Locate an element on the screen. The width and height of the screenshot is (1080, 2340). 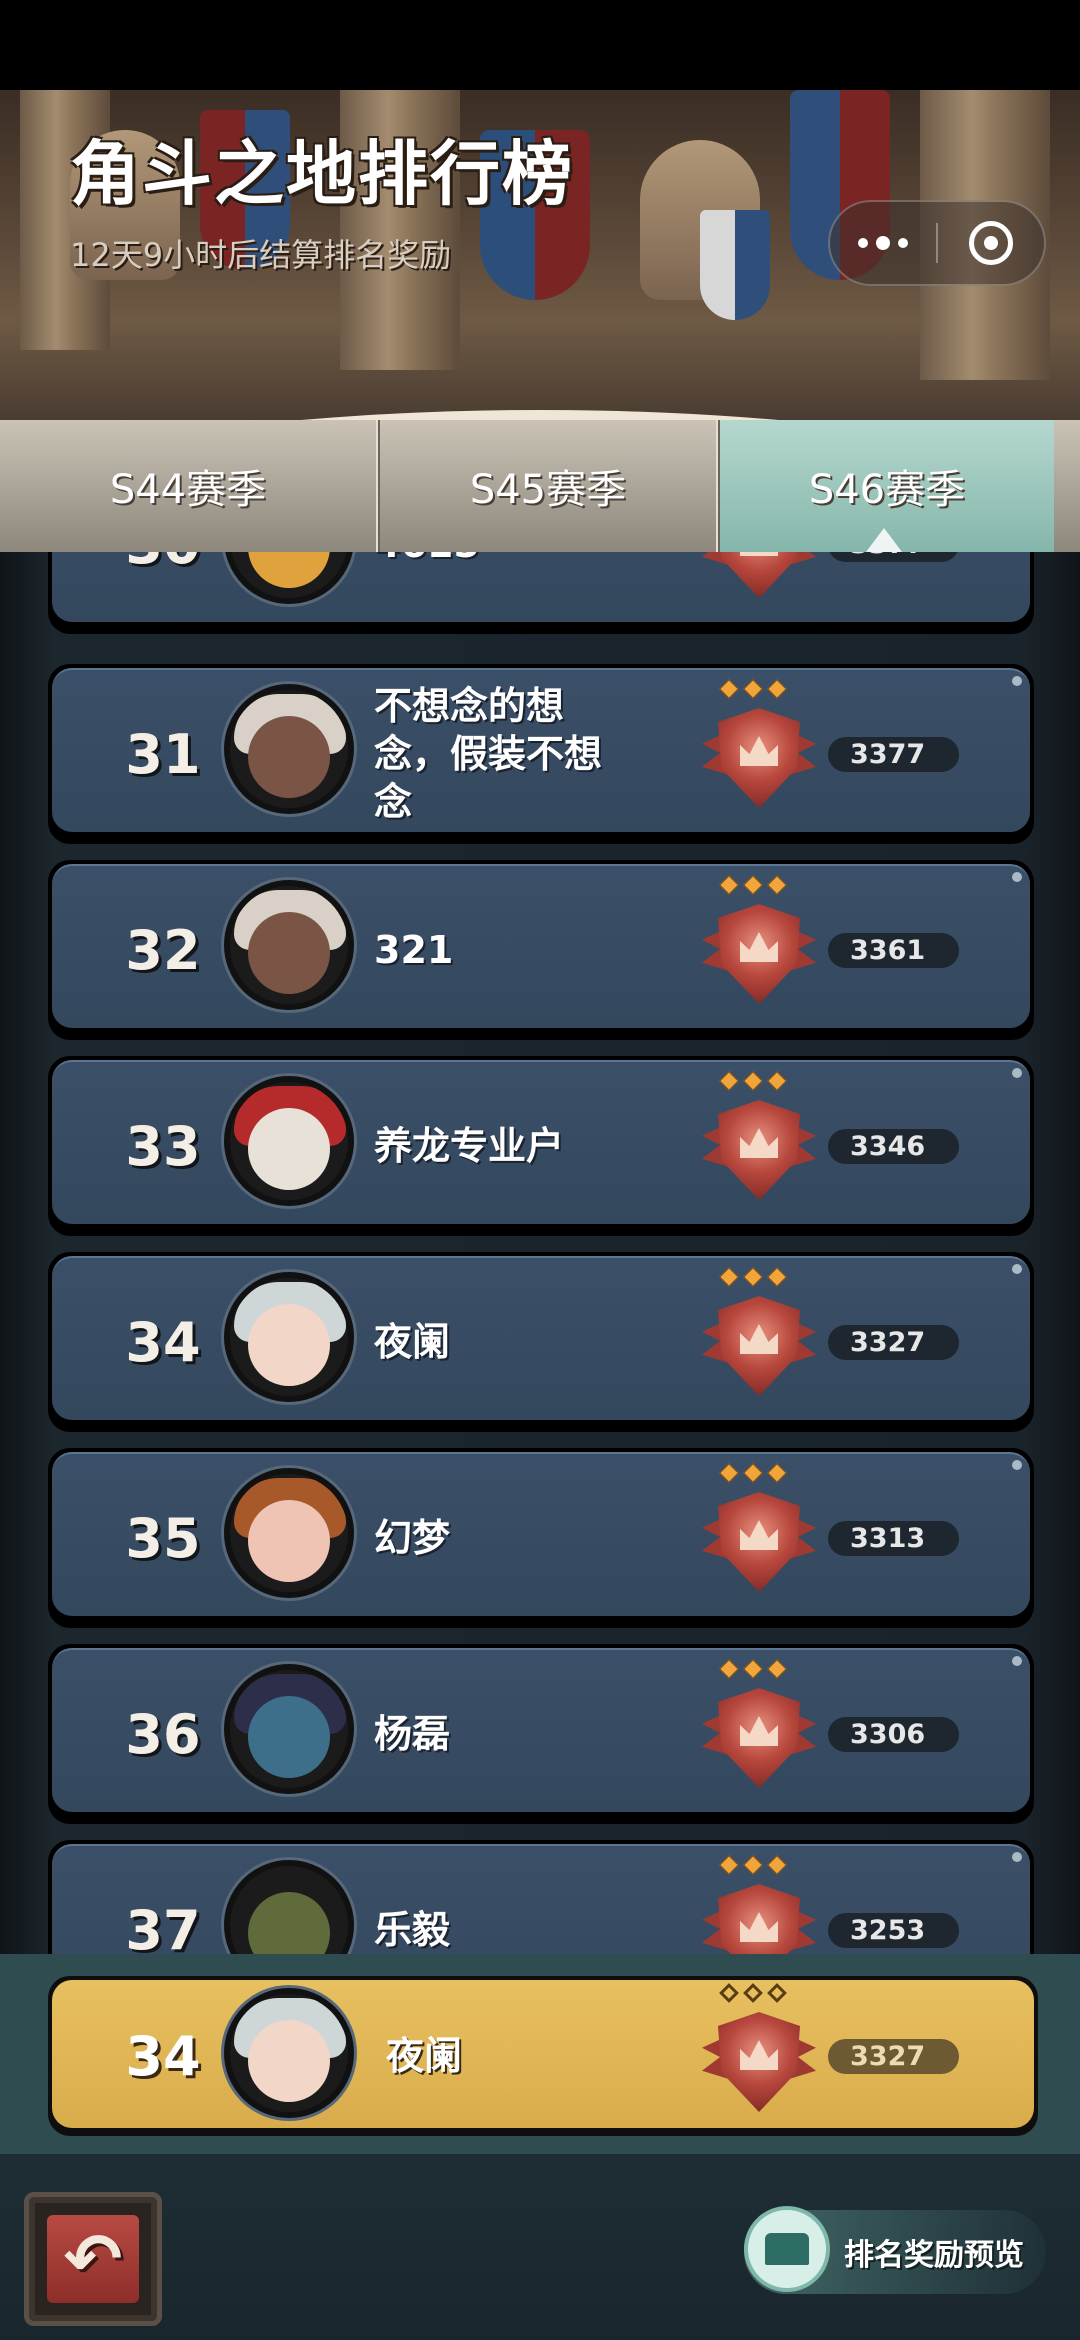
tab-s44: S44赛季 is located at coordinates (188, 486).